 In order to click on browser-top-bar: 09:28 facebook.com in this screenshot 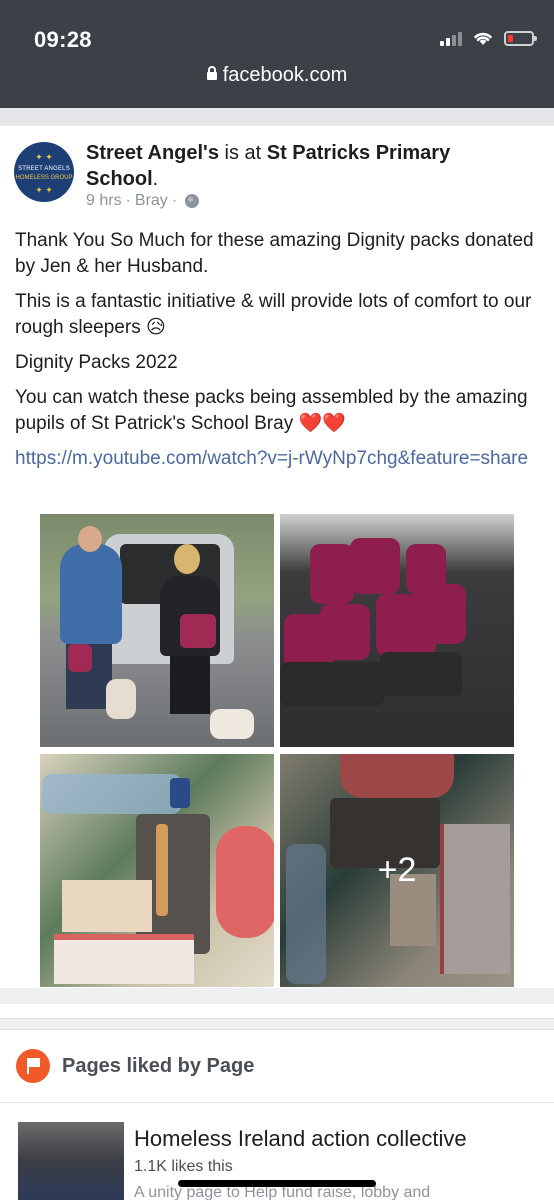, I will do `click(277, 54)`.